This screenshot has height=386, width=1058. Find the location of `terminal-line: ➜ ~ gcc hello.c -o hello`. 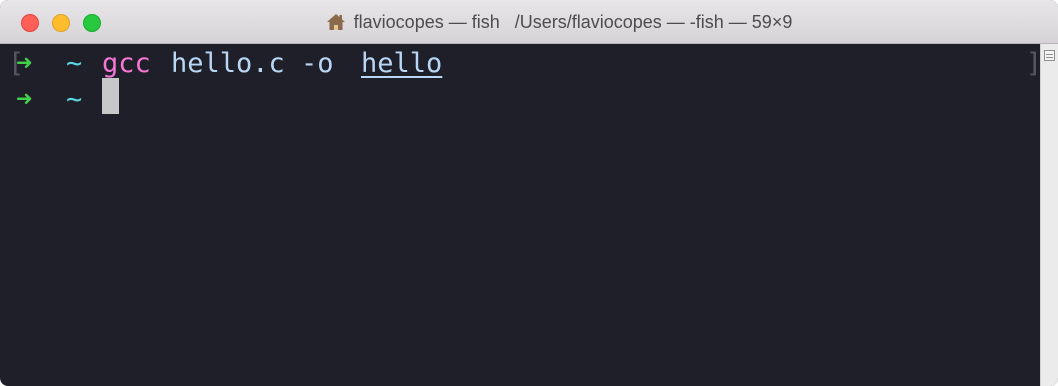

terminal-line: ➜ ~ gcc hello.c -o hello is located at coordinates (225, 64).